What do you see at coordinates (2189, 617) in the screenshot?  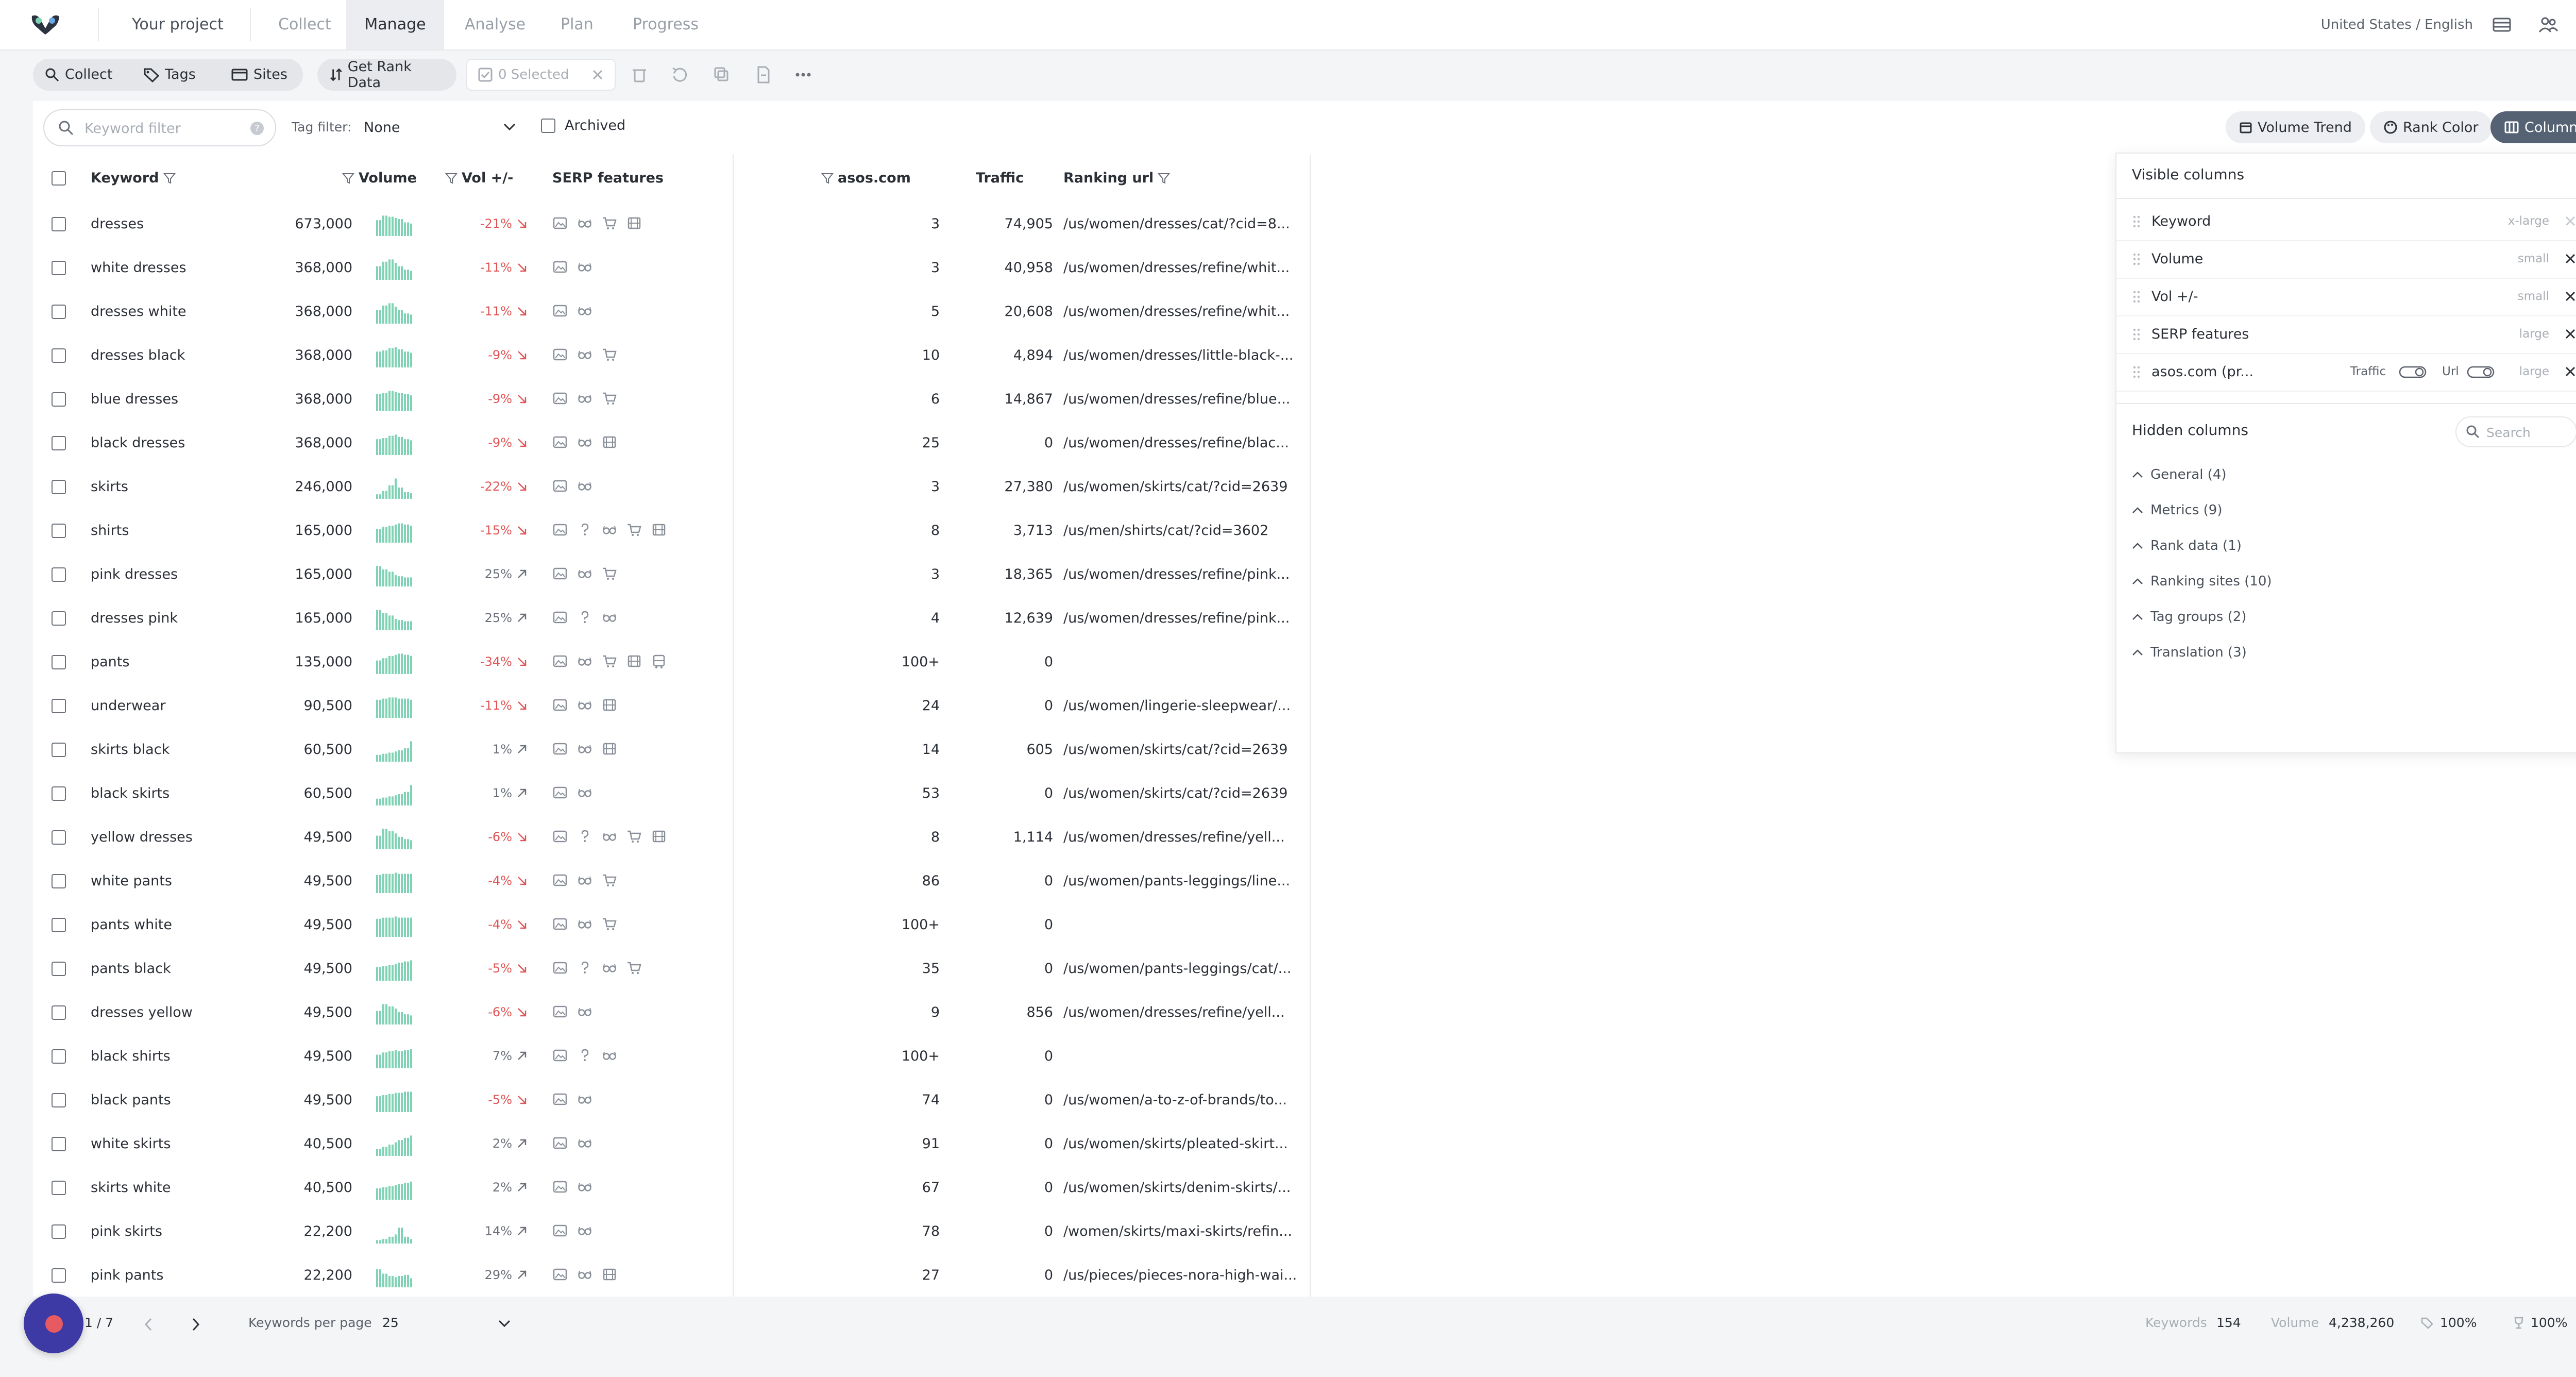 I see `hidden-column-group: Tag groups (2)` at bounding box center [2189, 617].